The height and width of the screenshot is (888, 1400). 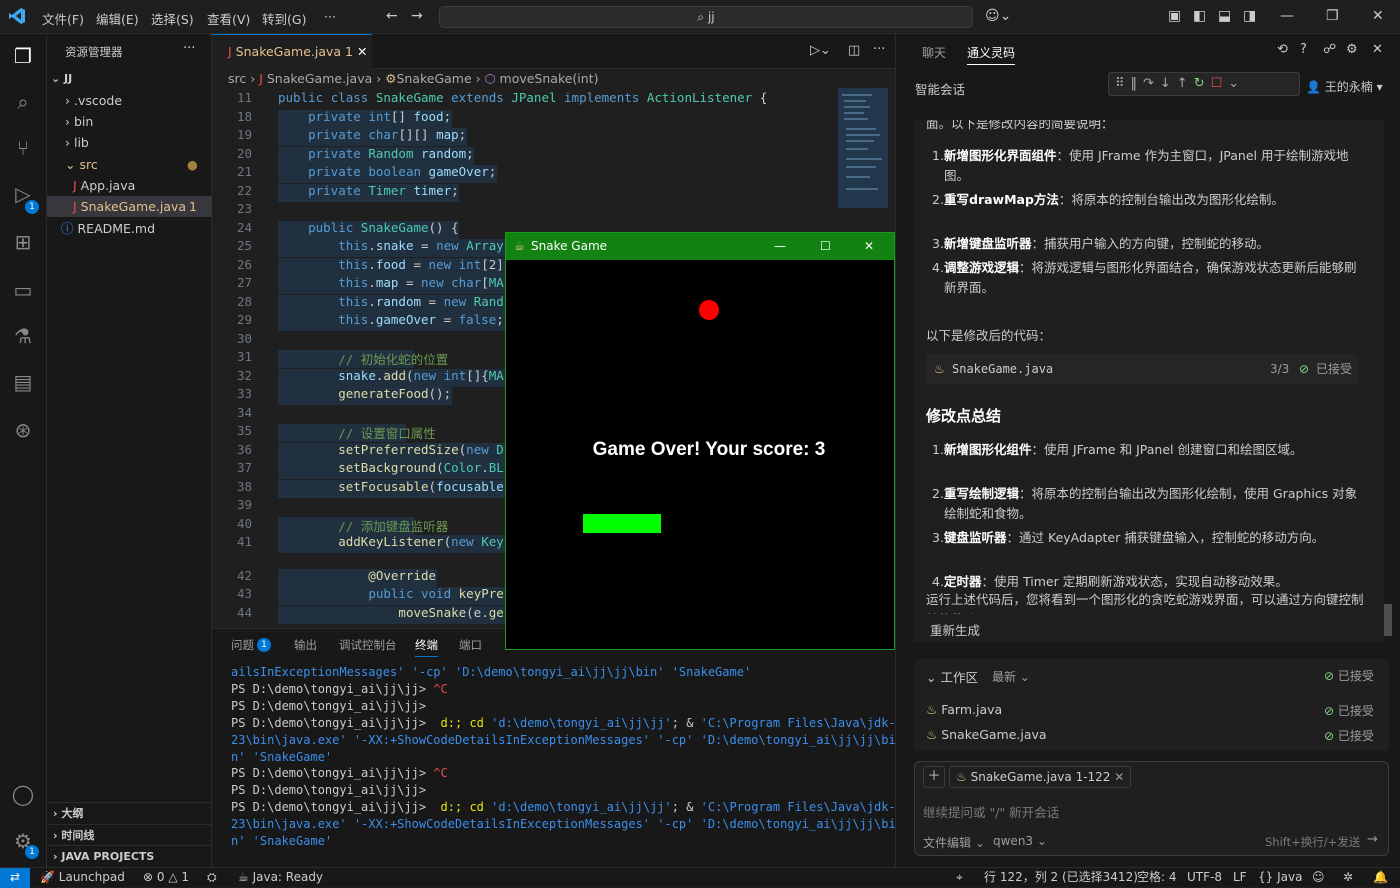 I want to click on chat-scrollbar, so click(x=1388, y=620).